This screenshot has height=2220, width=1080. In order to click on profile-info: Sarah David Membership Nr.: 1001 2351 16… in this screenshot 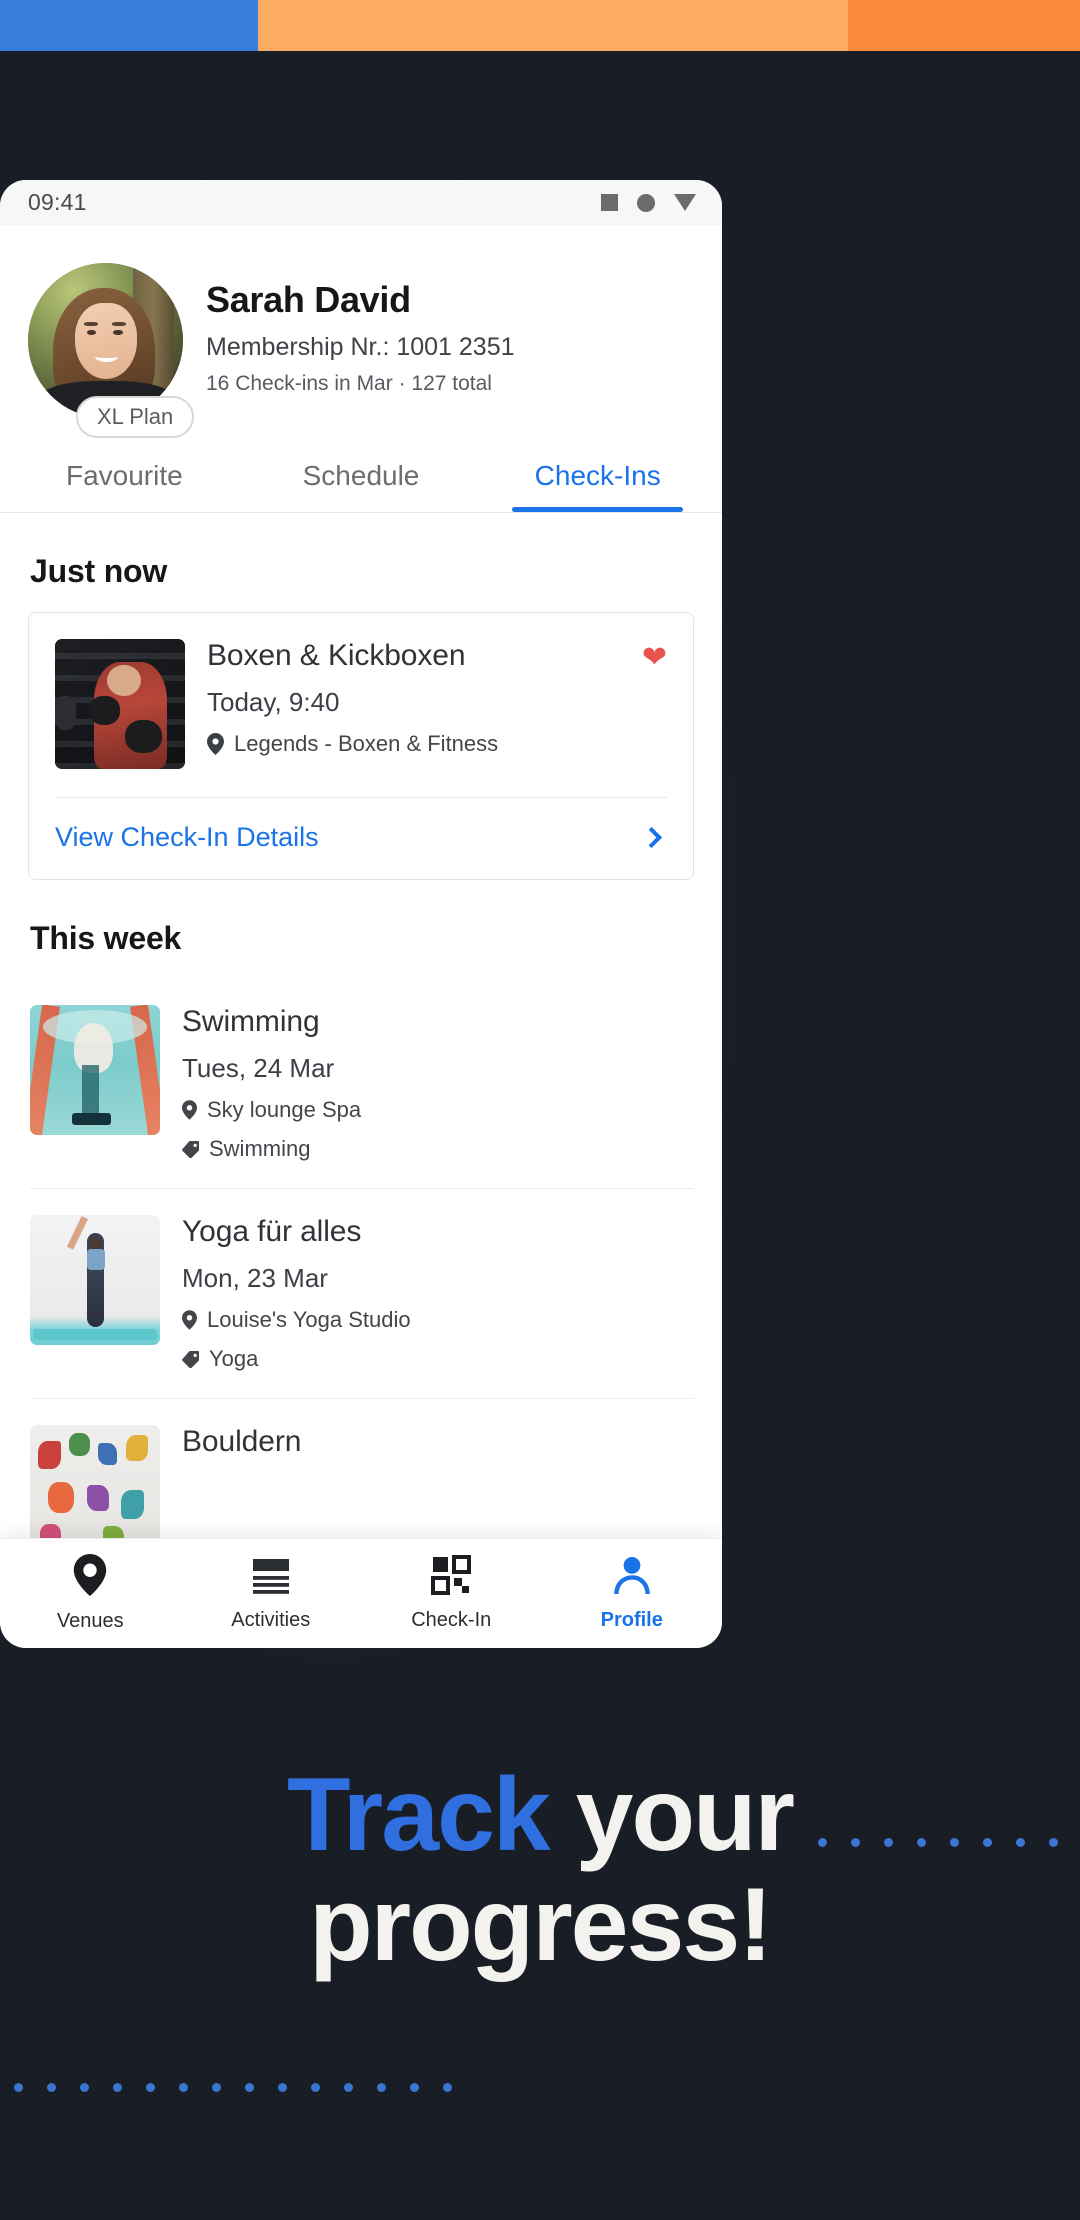, I will do `click(351, 329)`.